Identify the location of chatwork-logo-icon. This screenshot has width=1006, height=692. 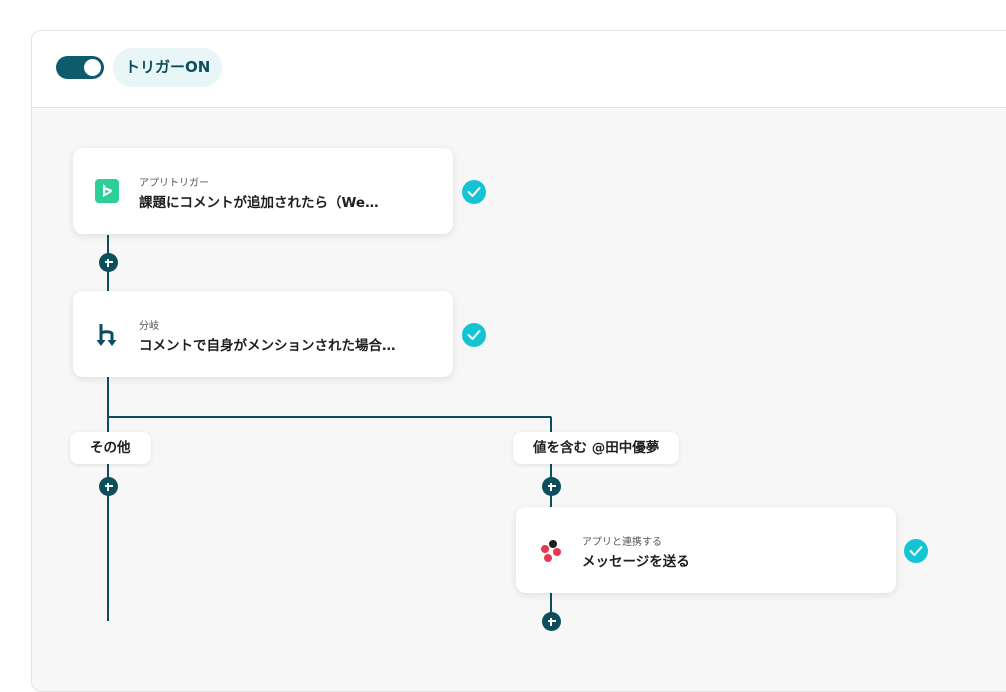
(551, 551).